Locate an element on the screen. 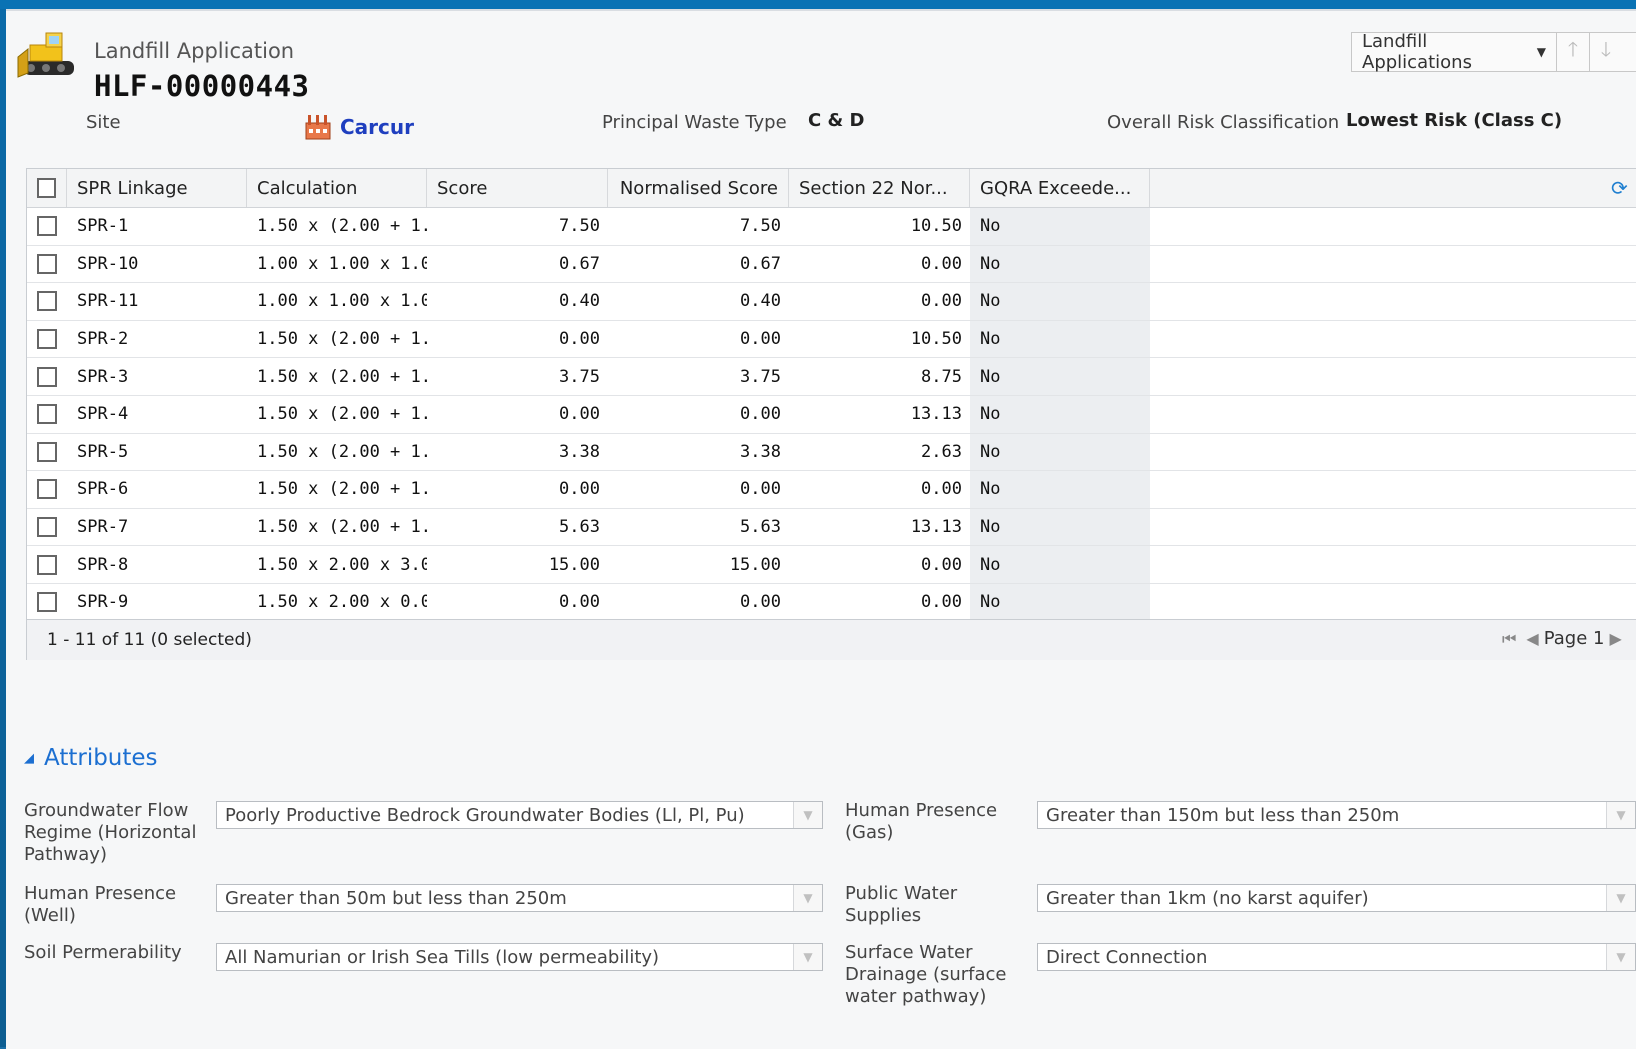  cell-spr-linkage: SPR-7 is located at coordinates (103, 527).